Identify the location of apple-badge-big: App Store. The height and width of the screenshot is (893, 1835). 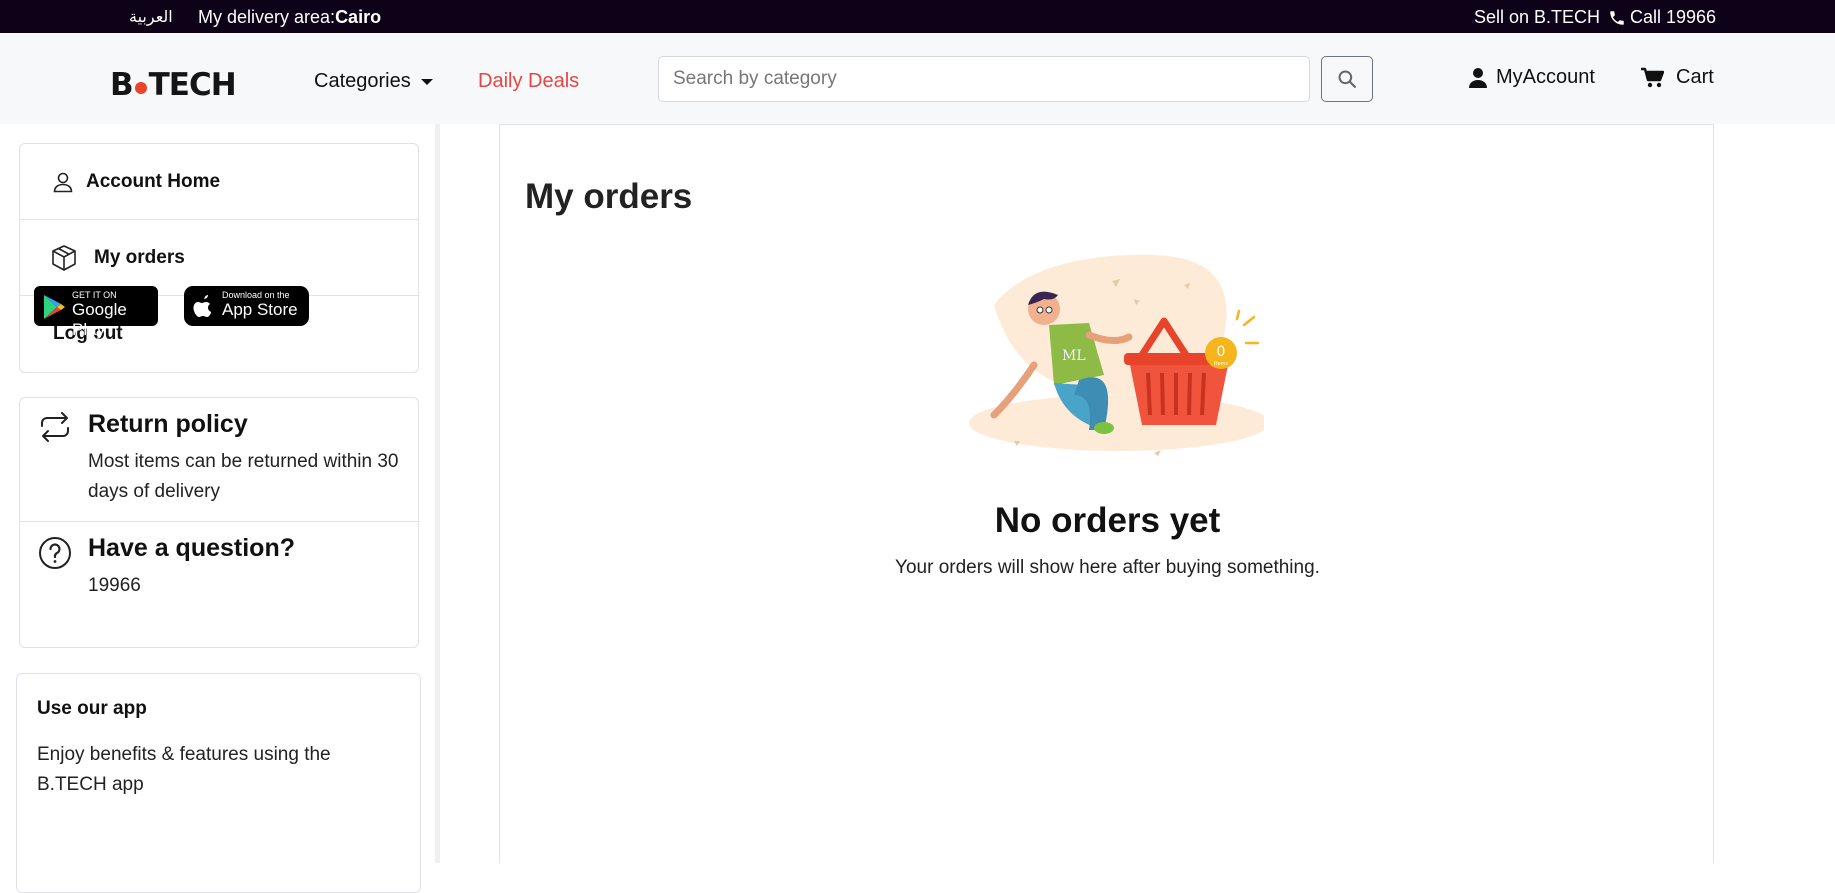
(260, 309).